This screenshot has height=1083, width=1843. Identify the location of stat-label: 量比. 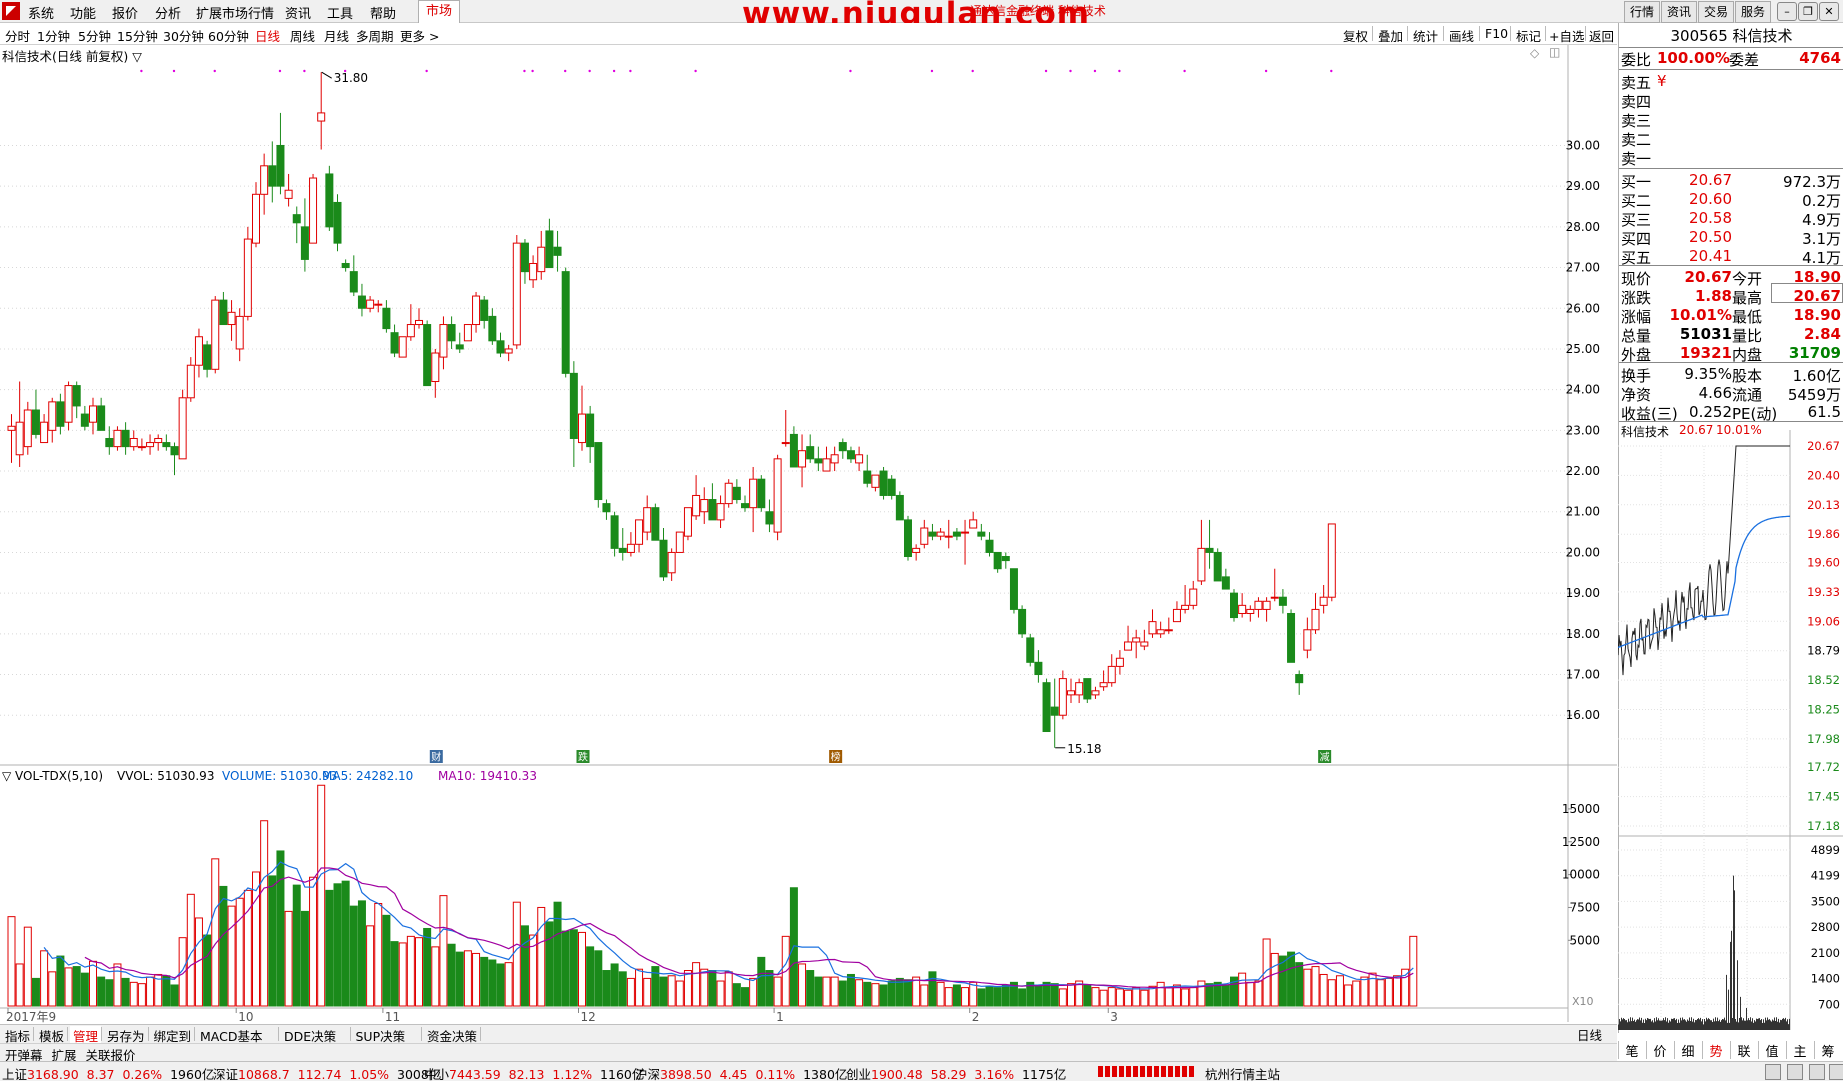
(1747, 336).